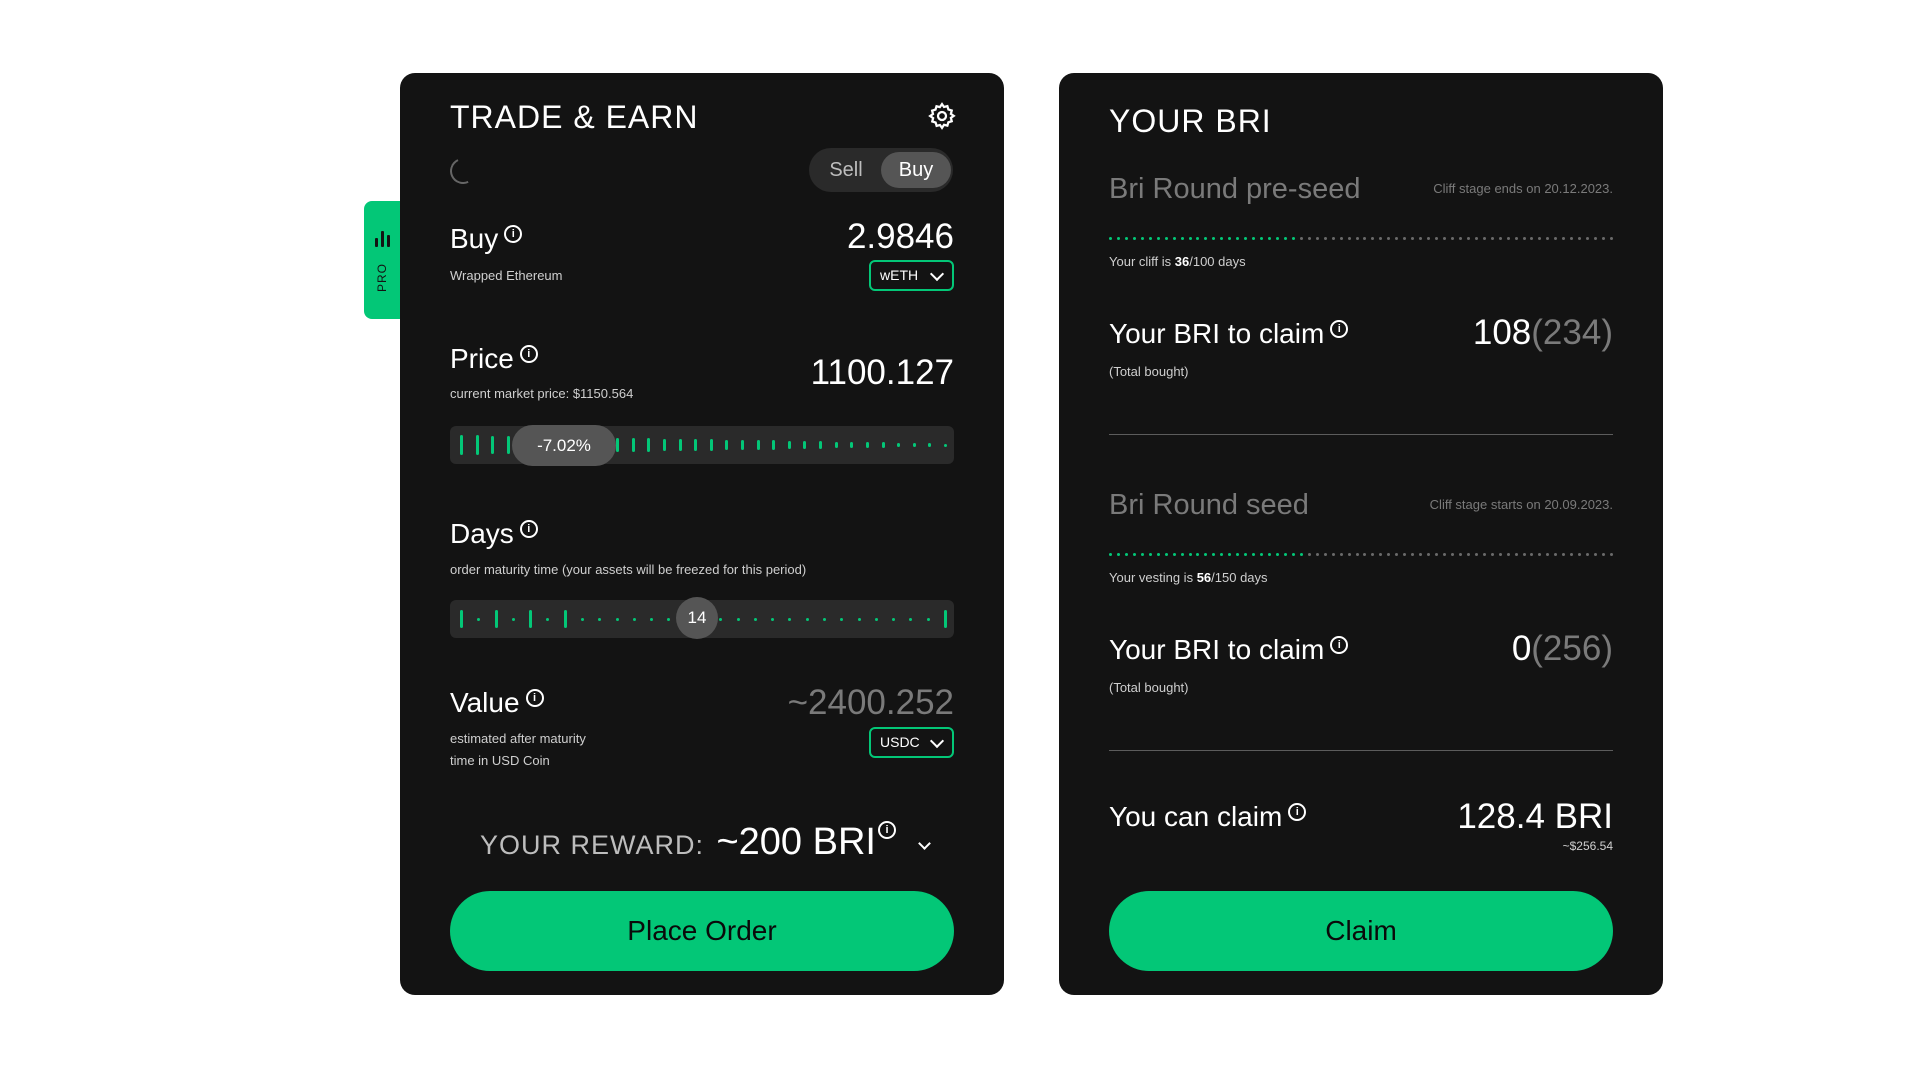 The width and height of the screenshot is (1920, 1080). Describe the element at coordinates (1217, 333) in the screenshot. I see `claim-label: Your BRI to claim` at that location.